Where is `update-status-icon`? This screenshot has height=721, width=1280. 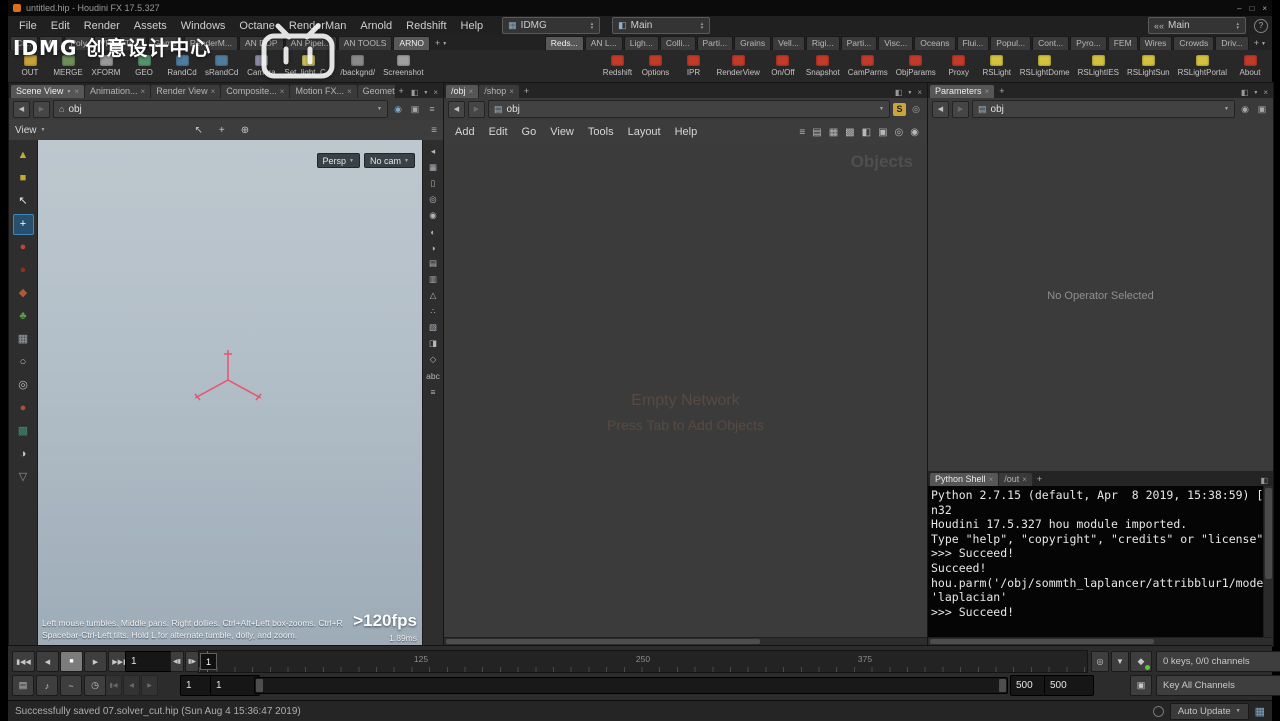 update-status-icon is located at coordinates (1158, 711).